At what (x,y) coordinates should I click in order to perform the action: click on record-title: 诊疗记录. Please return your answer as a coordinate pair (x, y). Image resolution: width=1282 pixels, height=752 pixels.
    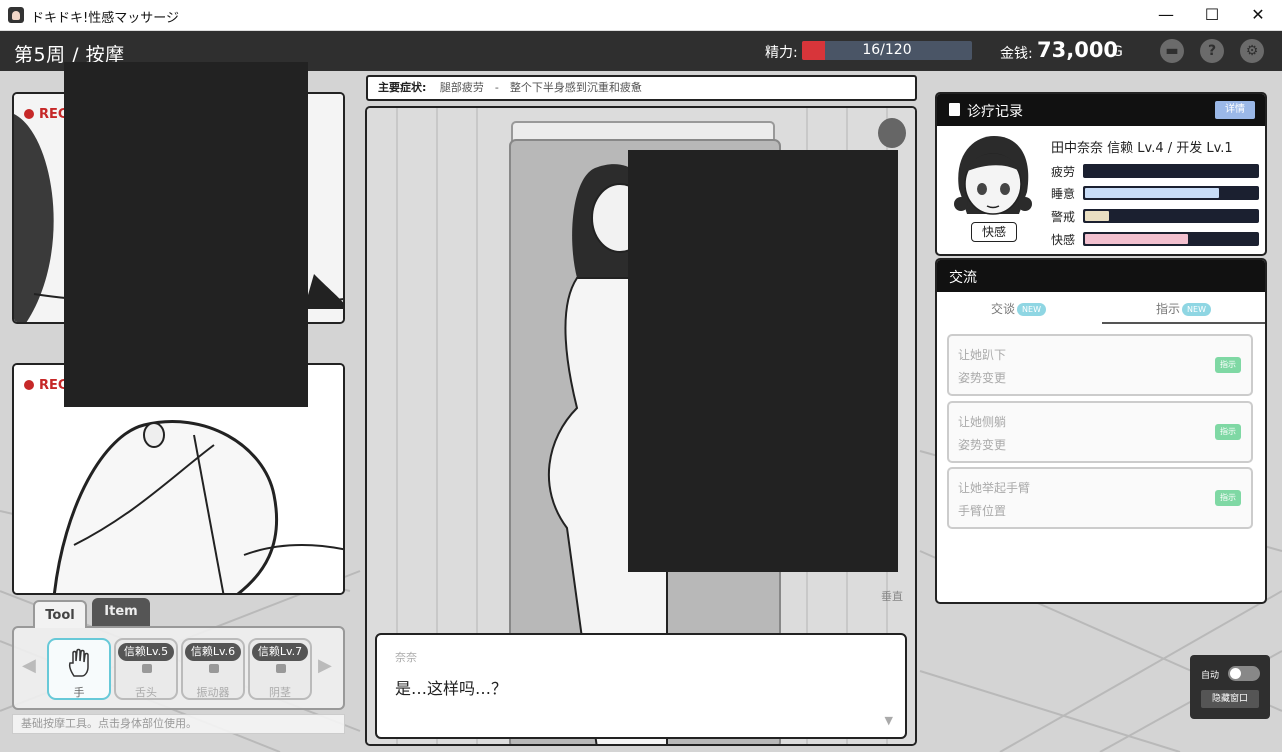
    Looking at the image, I should click on (995, 112).